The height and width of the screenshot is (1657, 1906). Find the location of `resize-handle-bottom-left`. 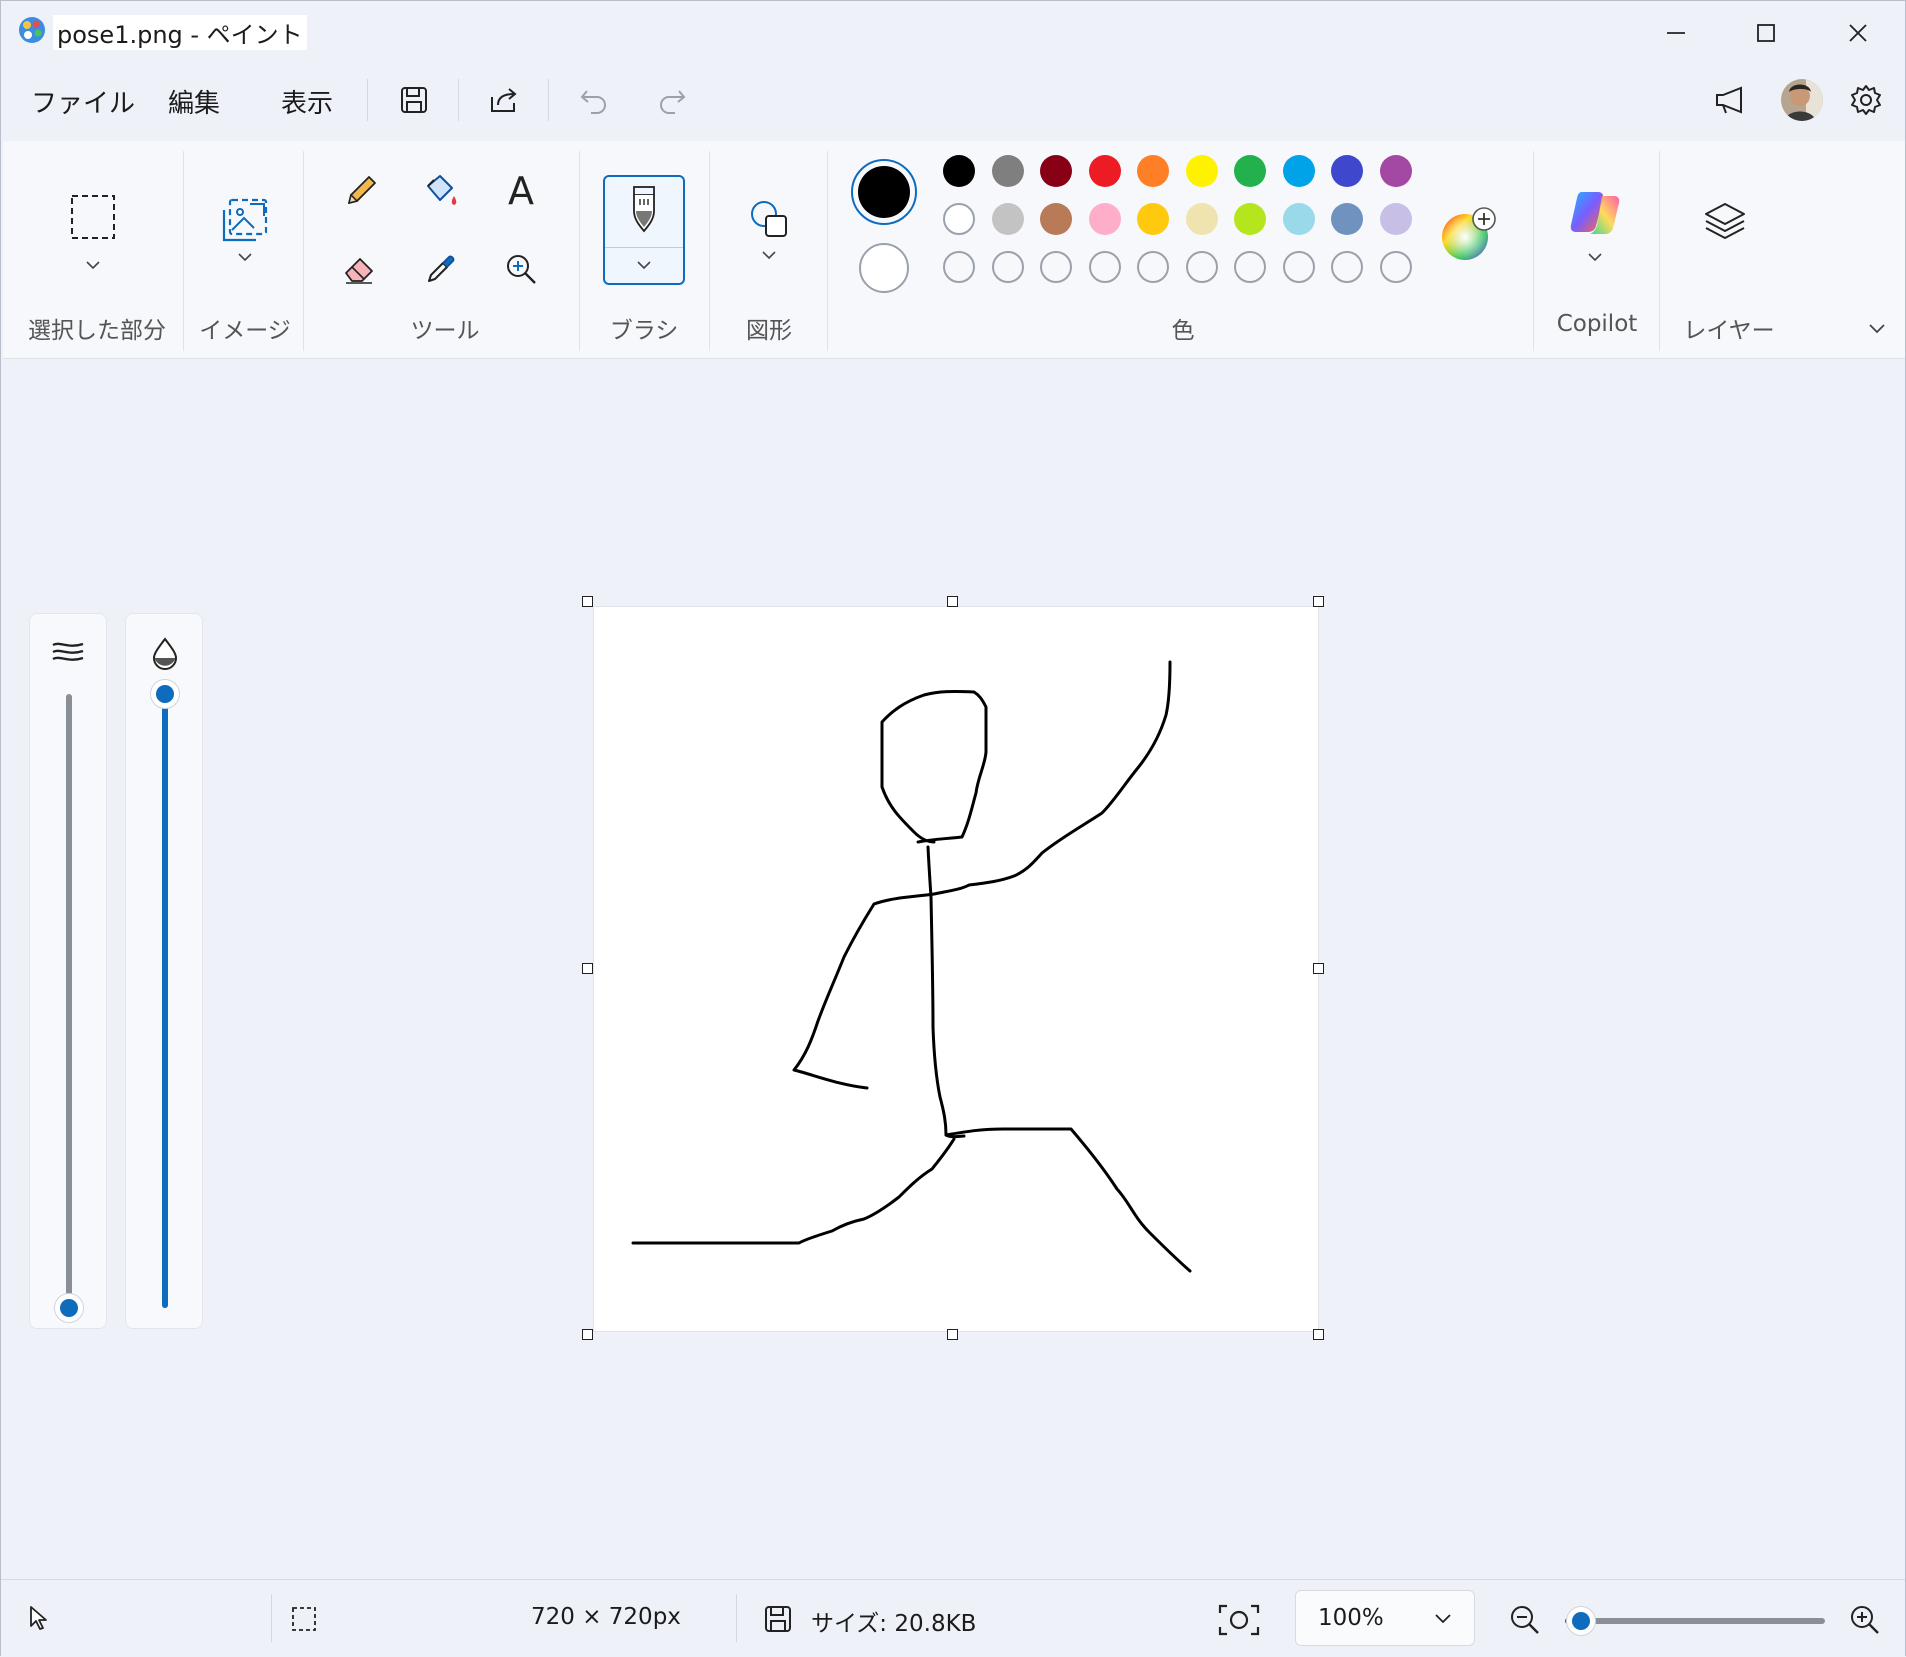

resize-handle-bottom-left is located at coordinates (587, 1334).